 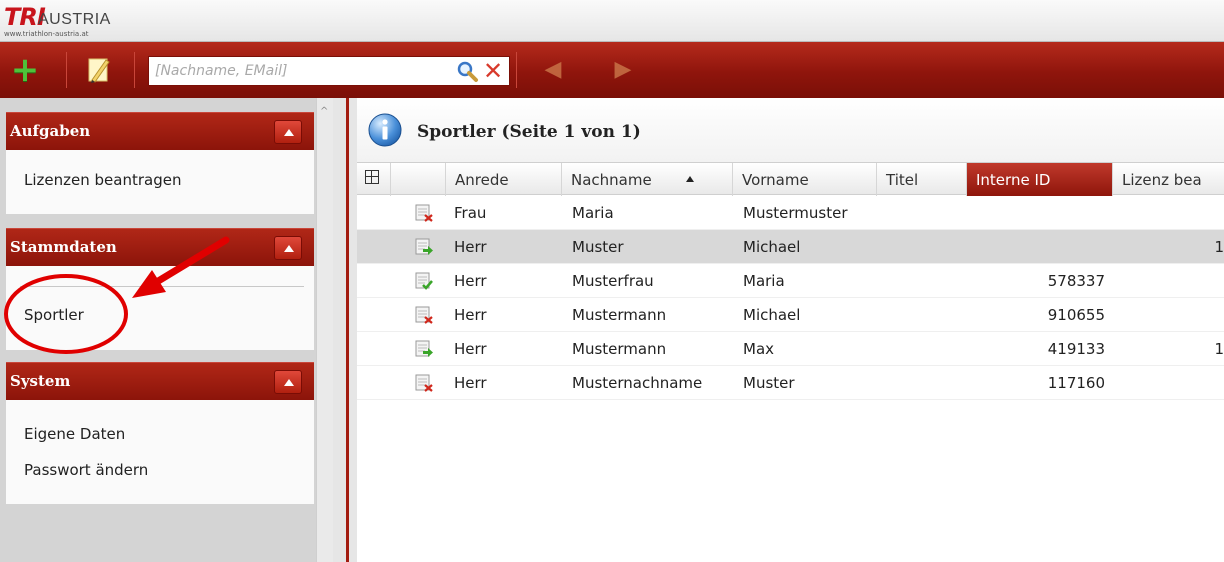 I want to click on column-options, so click(x=374, y=179).